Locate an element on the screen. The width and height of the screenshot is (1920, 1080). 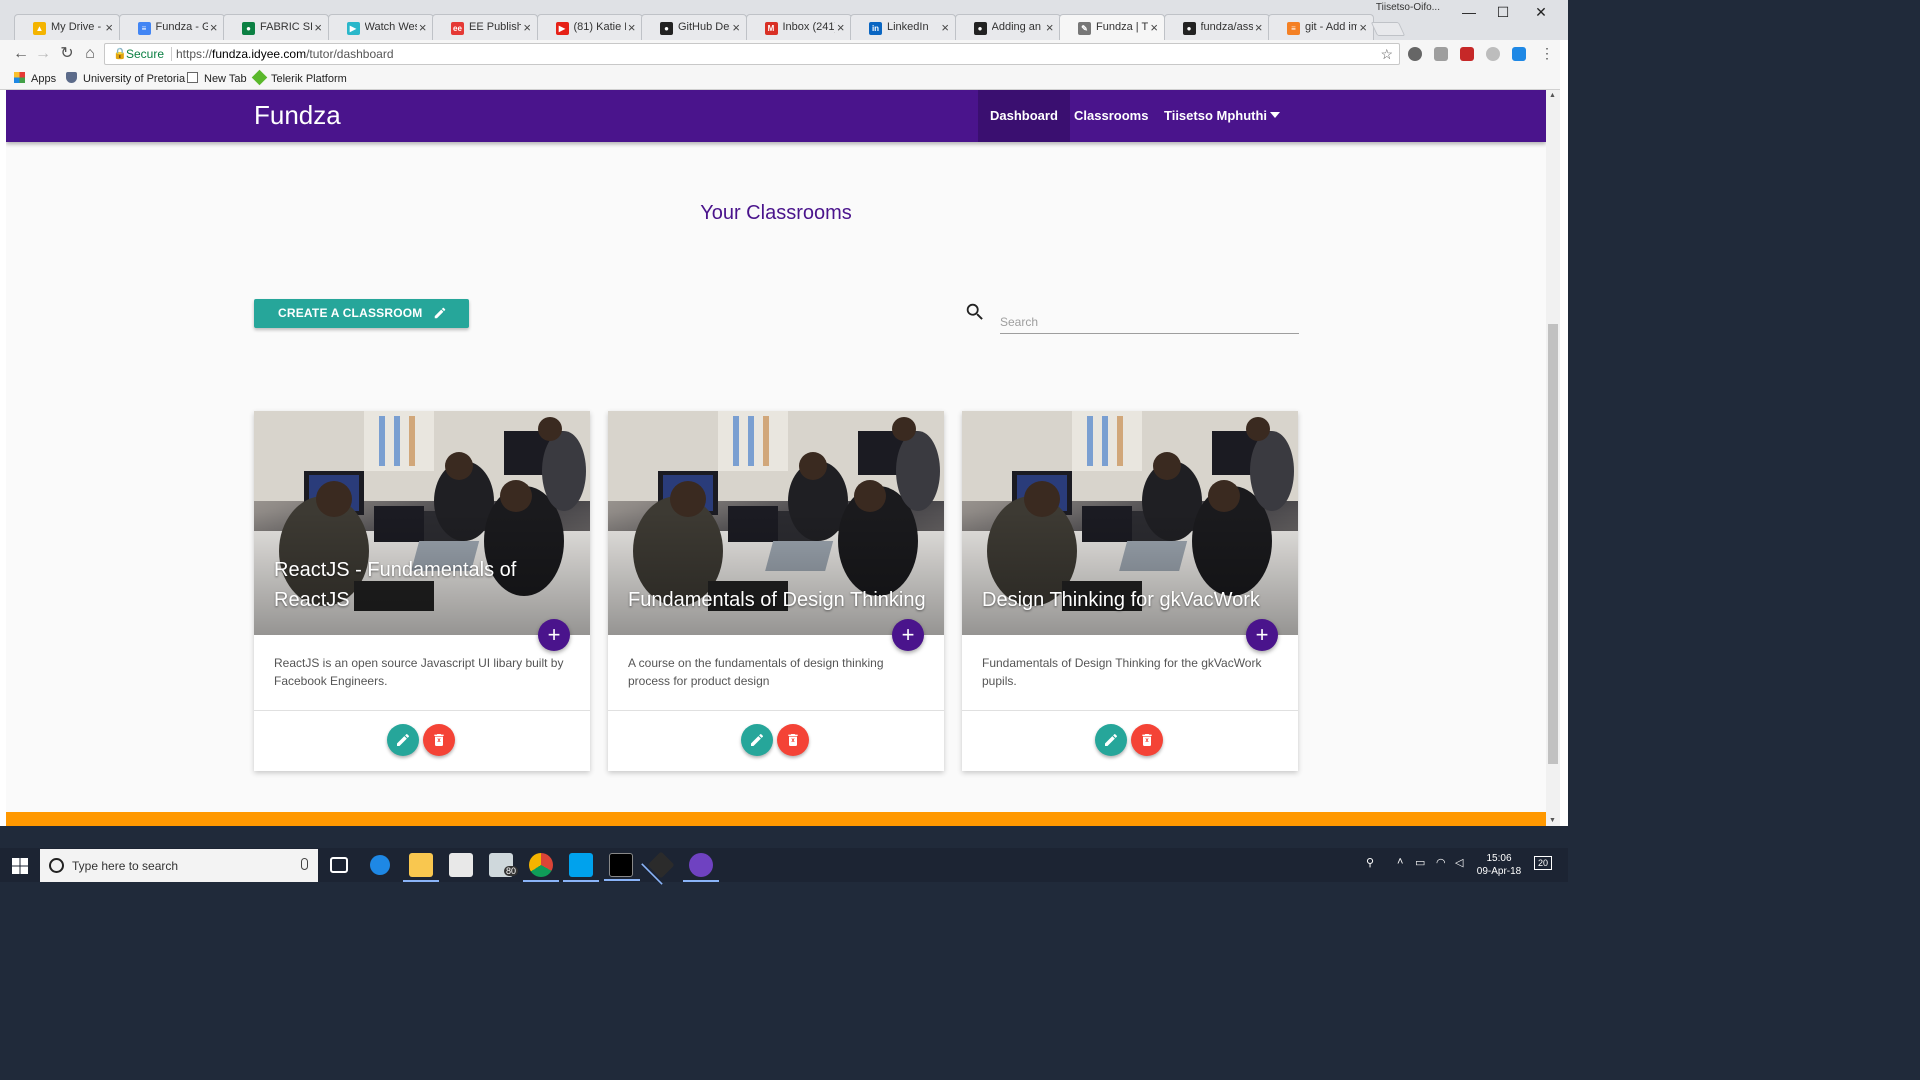
browser-tab: in LinkedIn × is located at coordinates (903, 27).